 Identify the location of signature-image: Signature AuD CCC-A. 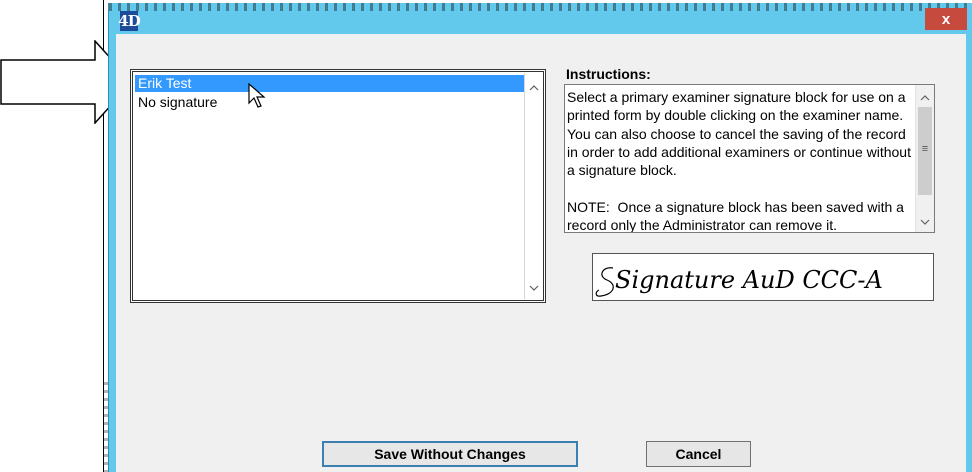
(739, 281).